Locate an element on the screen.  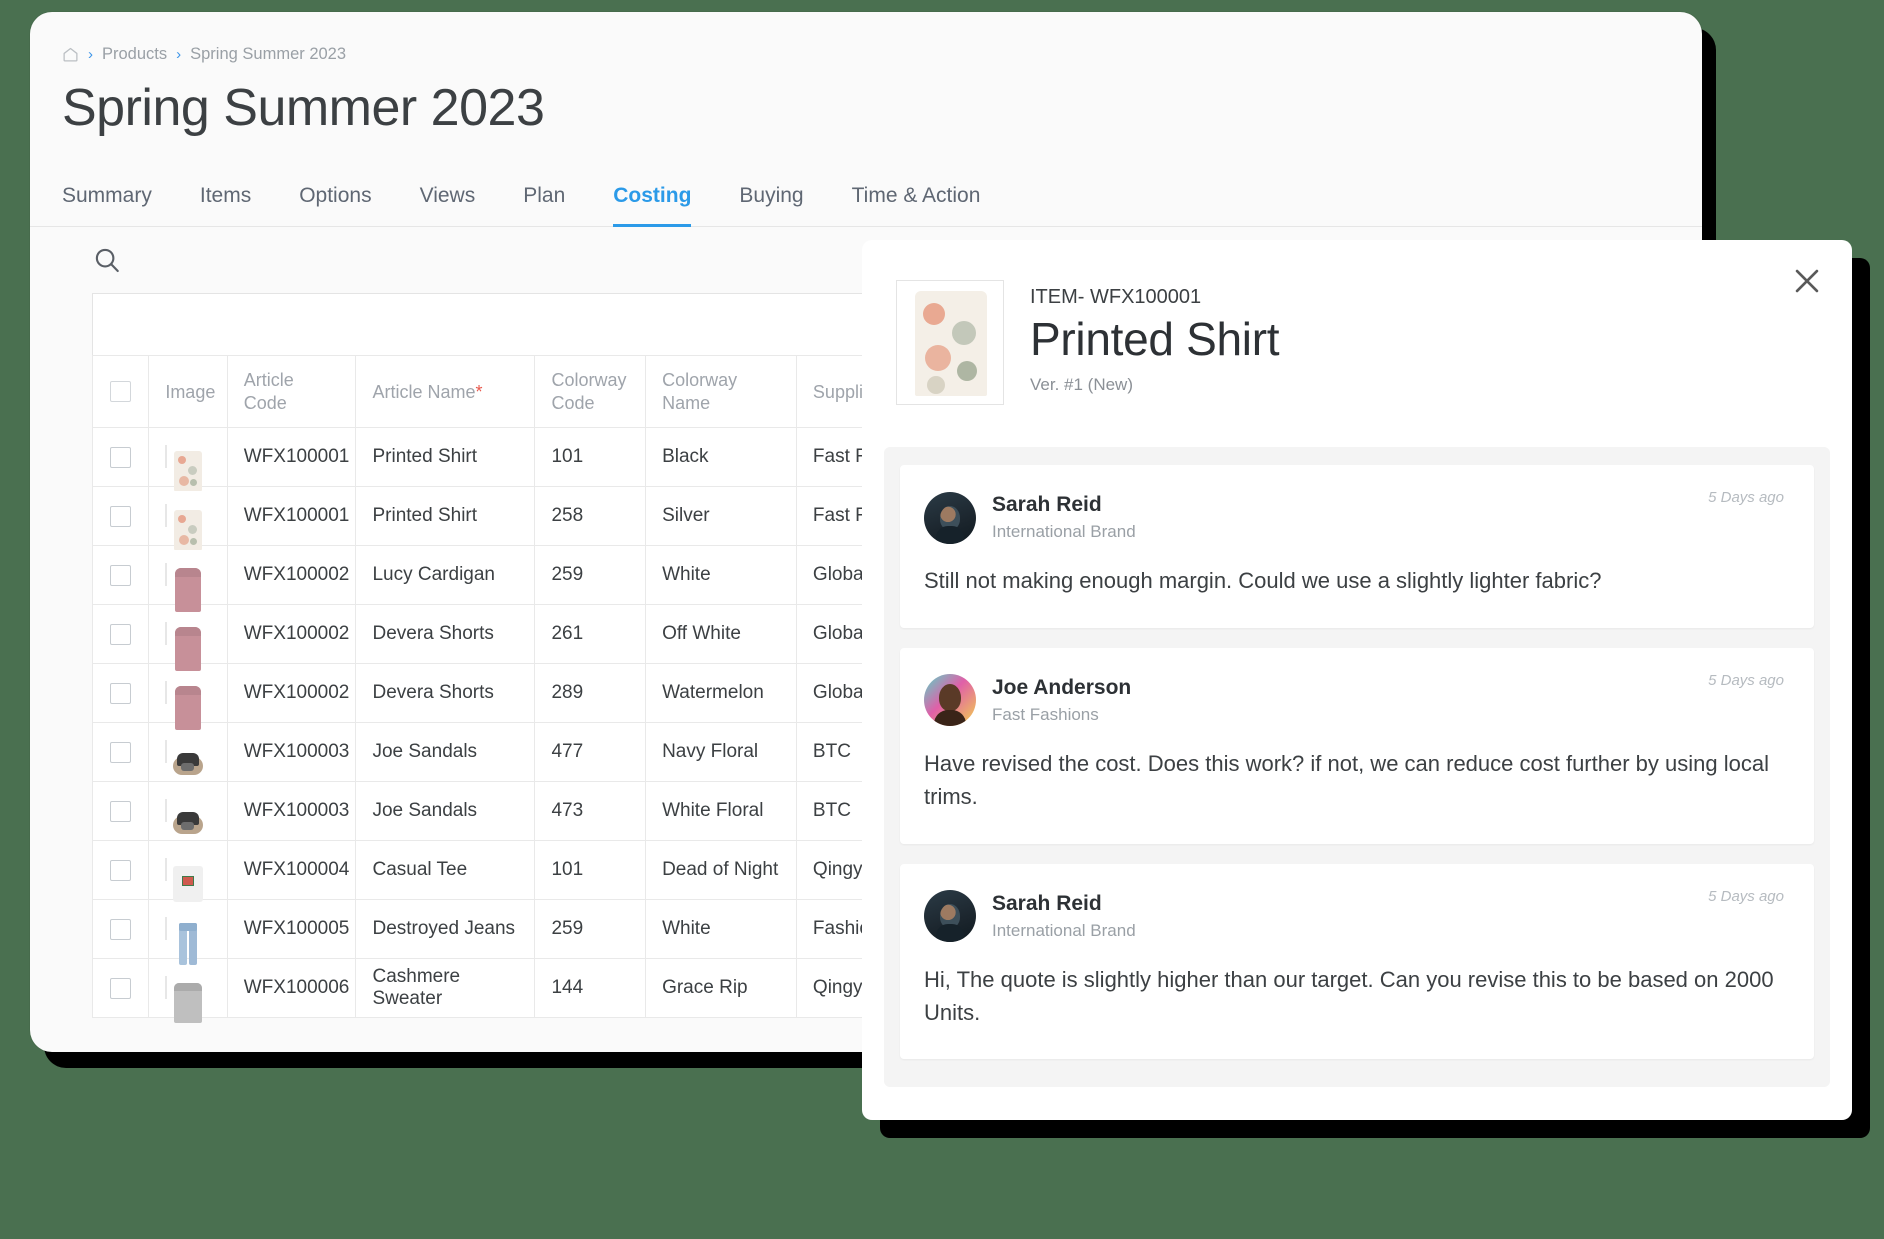
column-header-article-name-label: Article Name is located at coordinates (424, 391).